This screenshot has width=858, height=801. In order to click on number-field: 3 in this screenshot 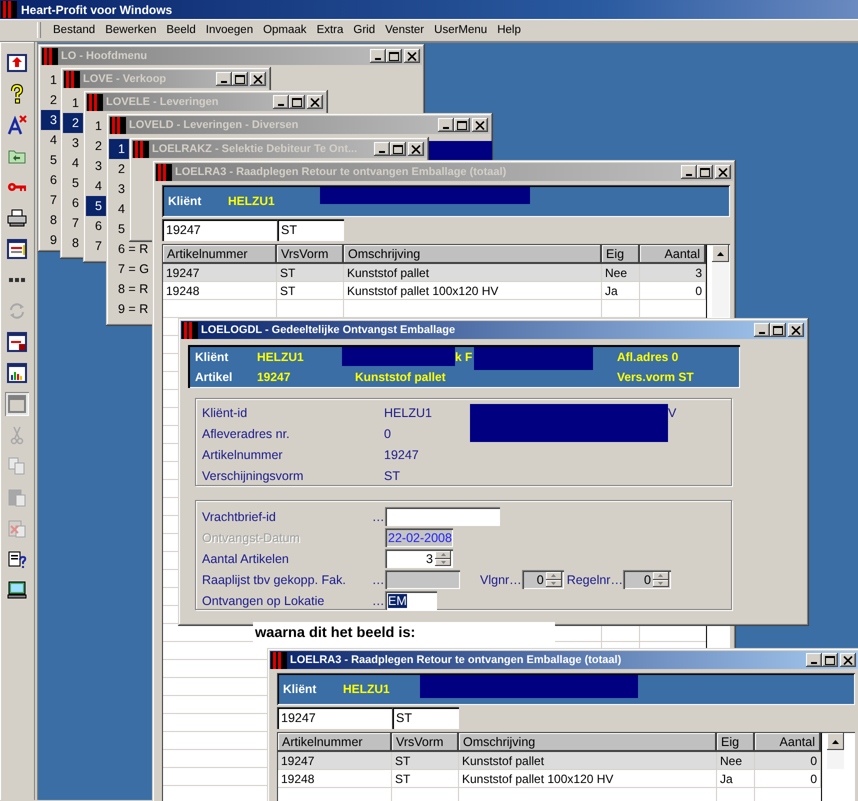, I will do `click(419, 558)`.